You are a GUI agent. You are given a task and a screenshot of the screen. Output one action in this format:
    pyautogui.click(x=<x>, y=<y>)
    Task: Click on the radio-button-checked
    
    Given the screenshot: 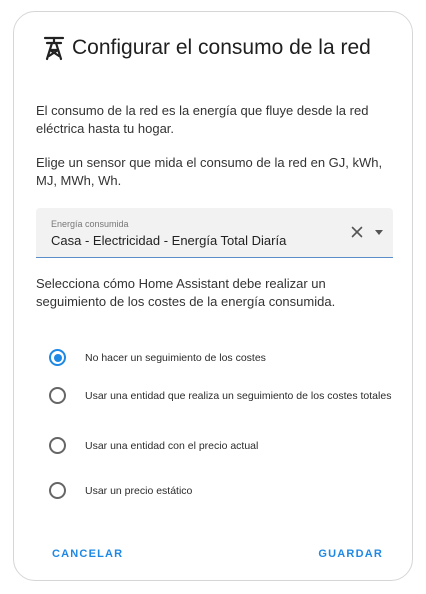 What is the action you would take?
    pyautogui.click(x=57, y=357)
    